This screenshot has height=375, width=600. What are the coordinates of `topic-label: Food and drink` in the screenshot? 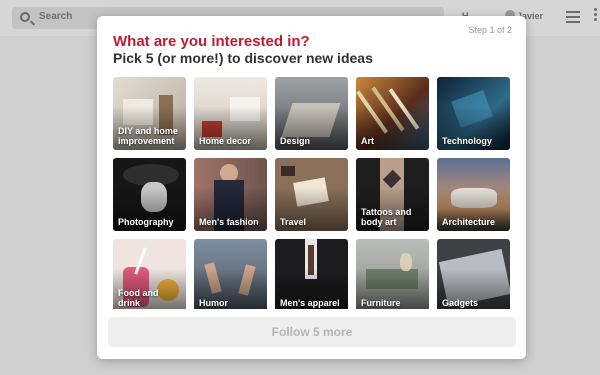 It's located at (138, 298).